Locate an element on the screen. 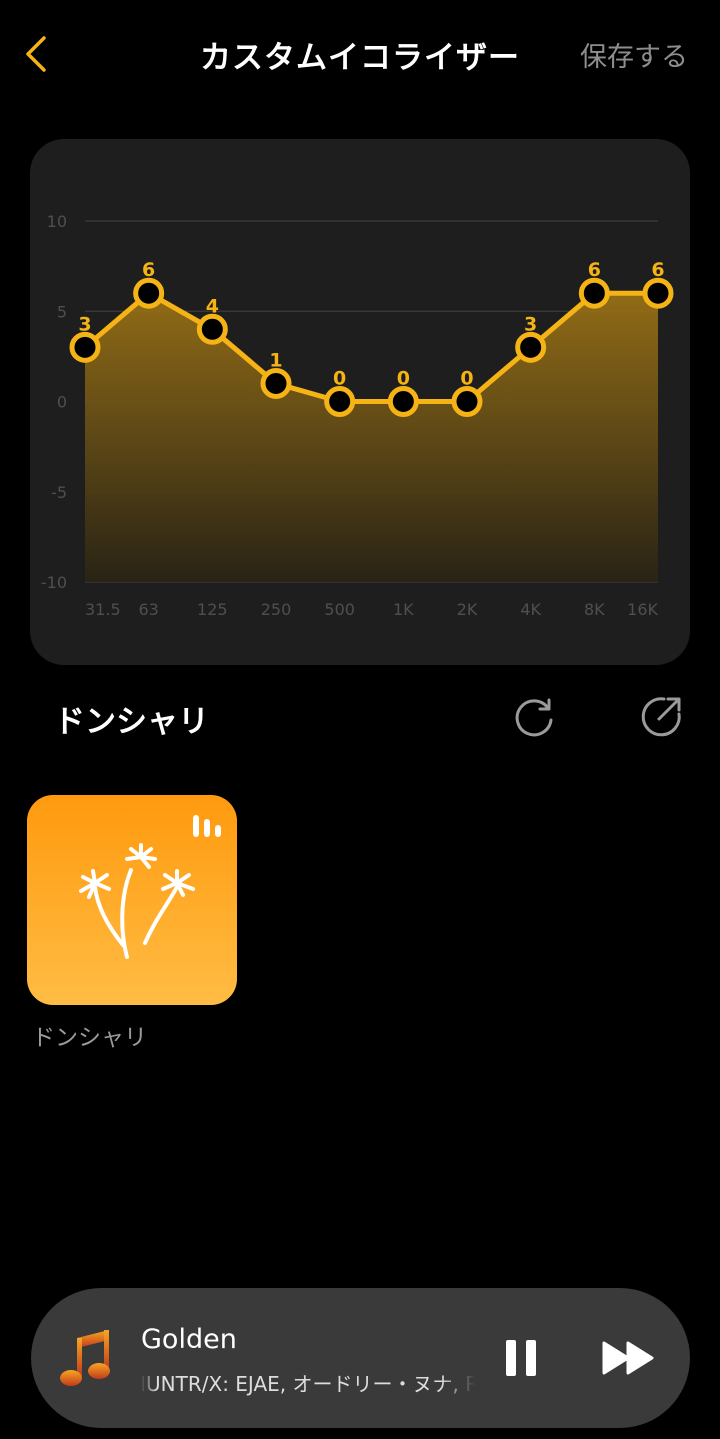  x-tick-label: 1K is located at coordinates (403, 609).